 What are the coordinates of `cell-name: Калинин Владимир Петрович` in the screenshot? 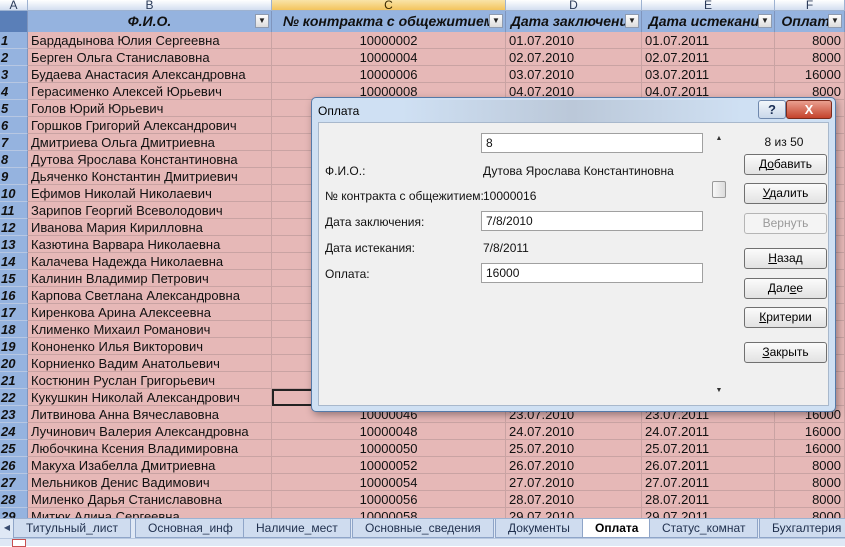 It's located at (150, 278).